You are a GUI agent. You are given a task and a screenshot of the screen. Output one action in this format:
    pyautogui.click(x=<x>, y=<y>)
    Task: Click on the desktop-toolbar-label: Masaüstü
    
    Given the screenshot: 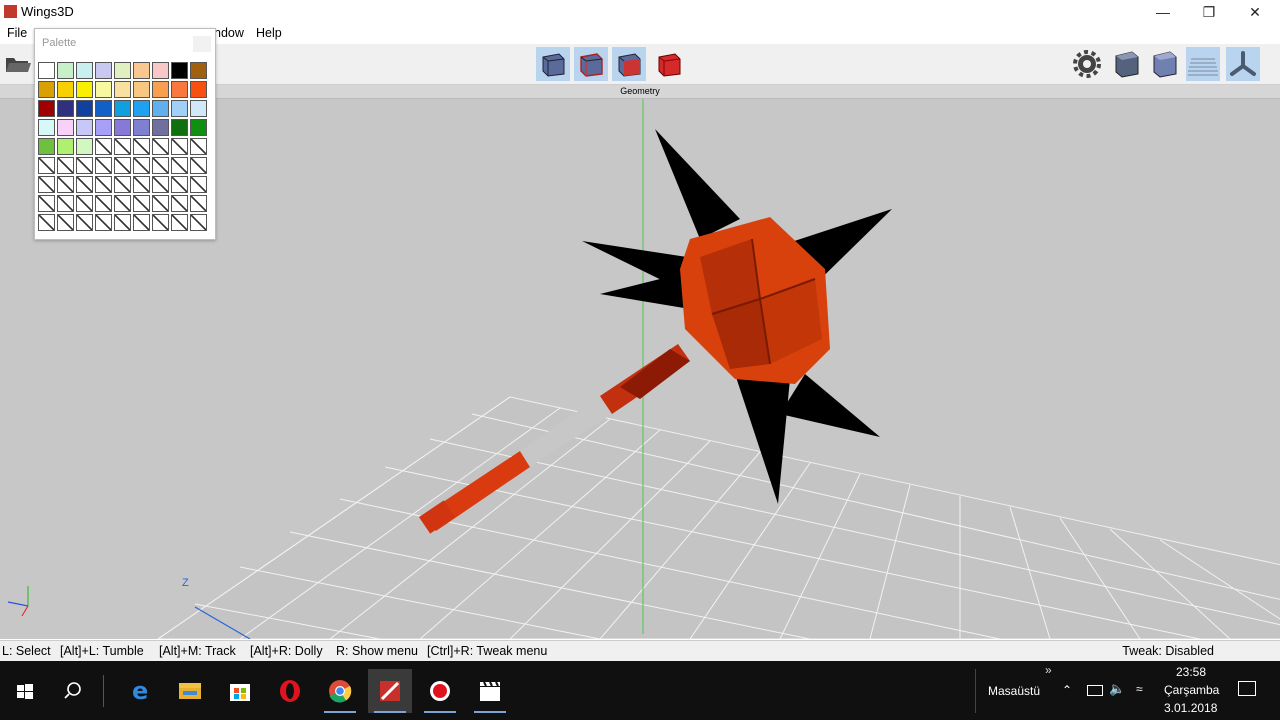 What is the action you would take?
    pyautogui.click(x=1014, y=691)
    